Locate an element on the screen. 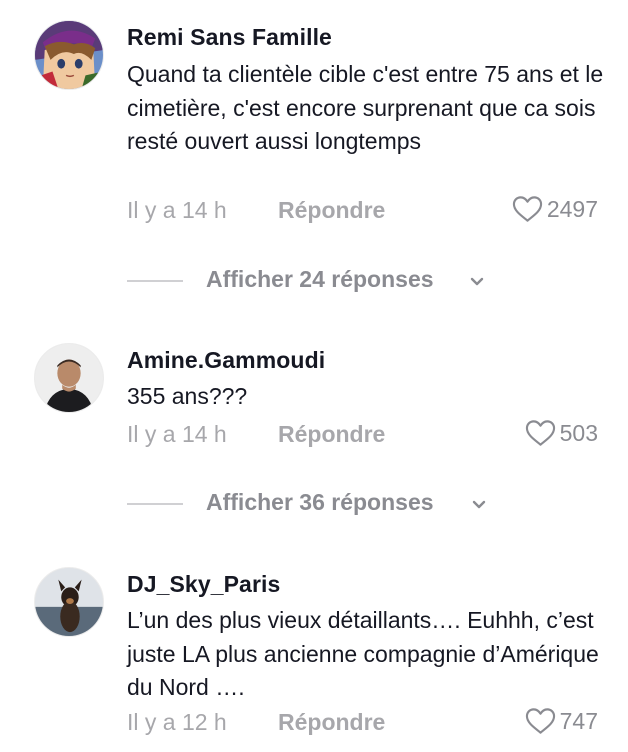  view-replies-button: Afficher 24 réponses is located at coordinates (314, 281).